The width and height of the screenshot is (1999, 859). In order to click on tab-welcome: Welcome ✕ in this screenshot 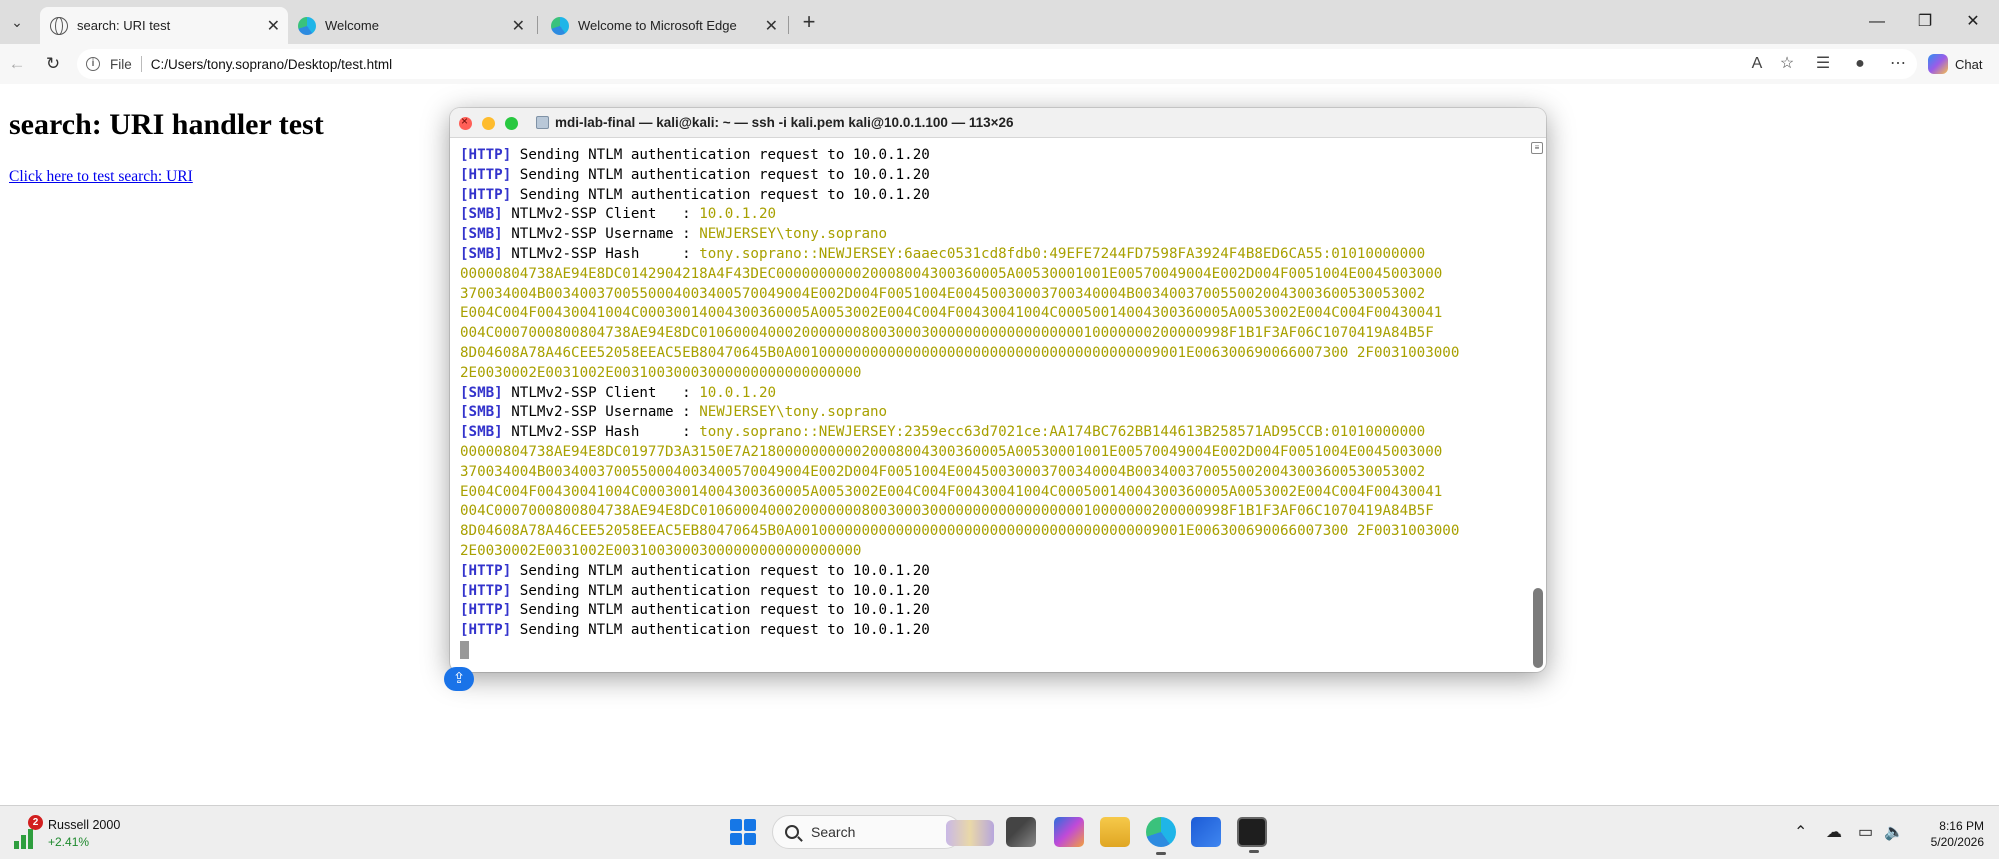, I will do `click(410, 25)`.